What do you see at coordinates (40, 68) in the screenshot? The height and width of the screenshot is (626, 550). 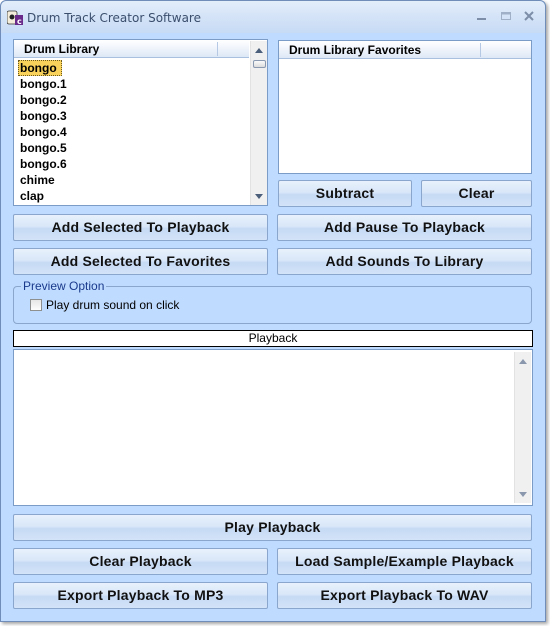 I see `list-item-selected: bongo` at bounding box center [40, 68].